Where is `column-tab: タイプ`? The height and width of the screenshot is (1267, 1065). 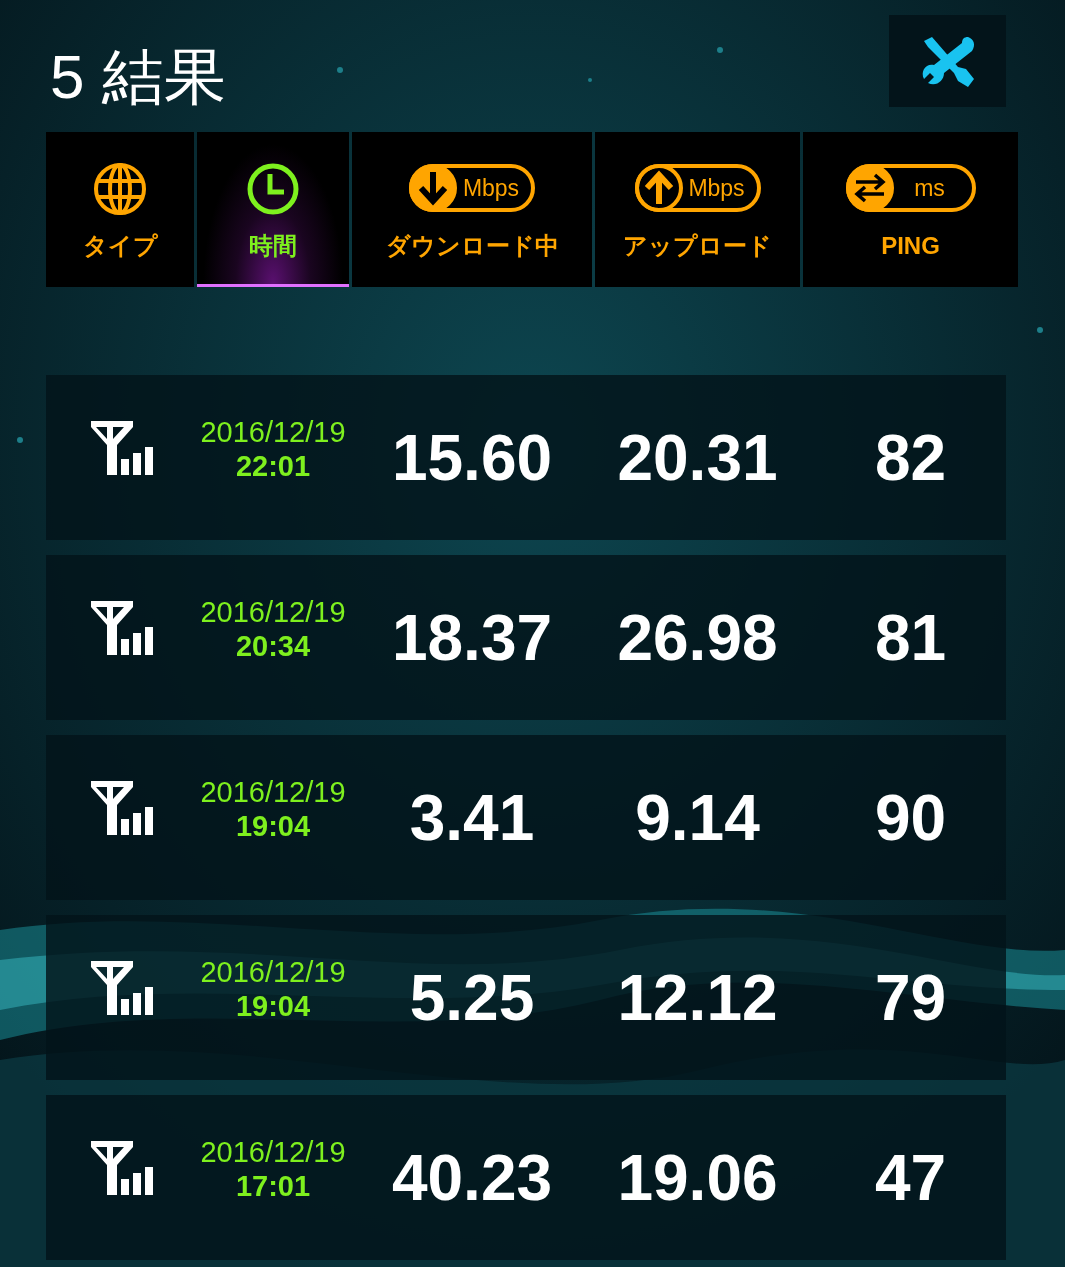
column-tab: タイプ is located at coordinates (120, 209).